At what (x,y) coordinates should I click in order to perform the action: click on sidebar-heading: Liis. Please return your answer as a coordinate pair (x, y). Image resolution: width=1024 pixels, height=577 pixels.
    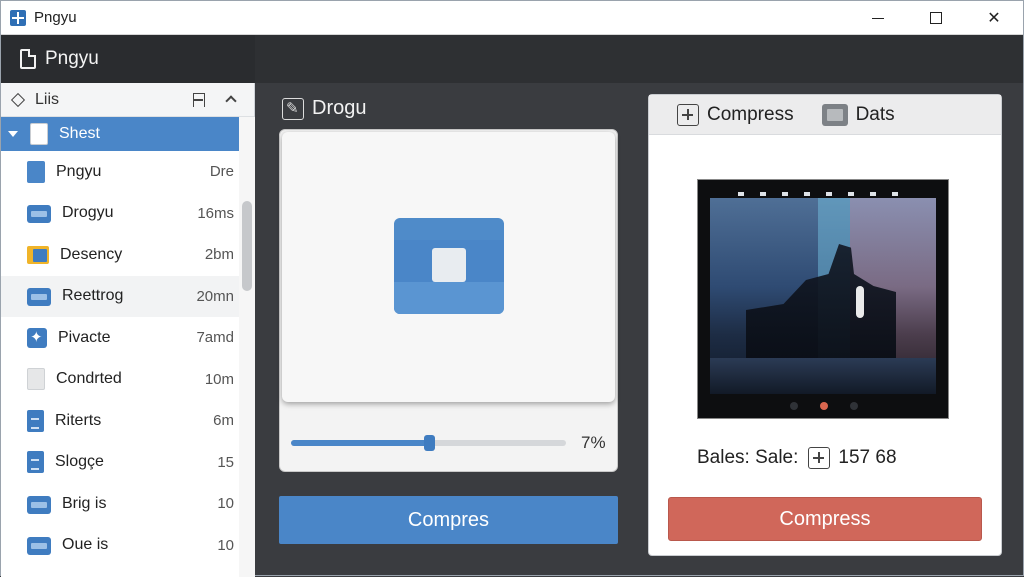
    Looking at the image, I should click on (47, 99).